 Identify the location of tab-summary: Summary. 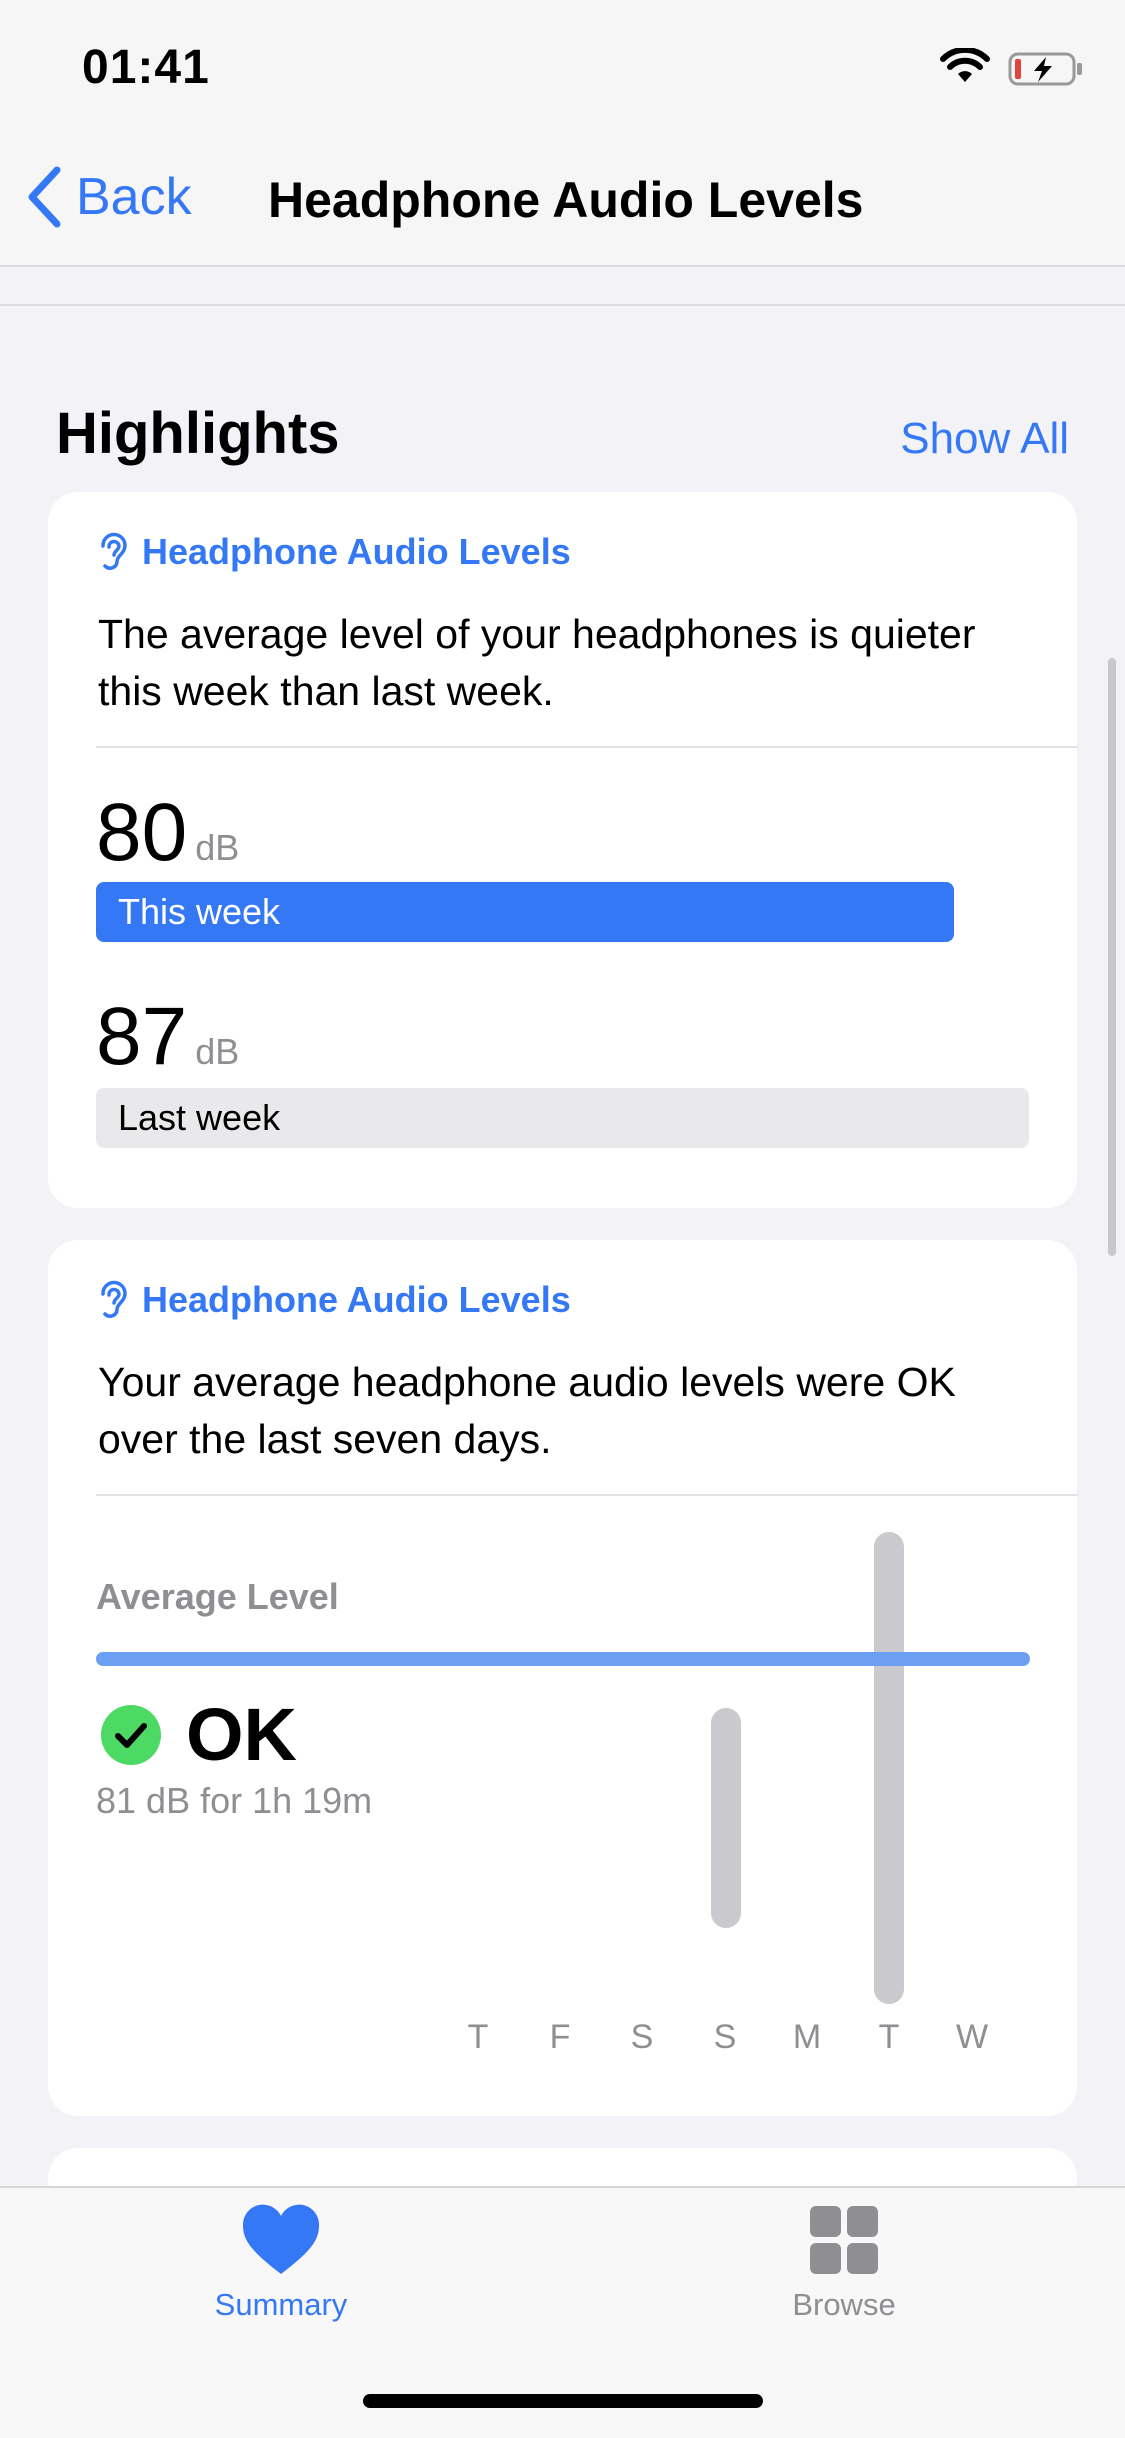
(281, 2263).